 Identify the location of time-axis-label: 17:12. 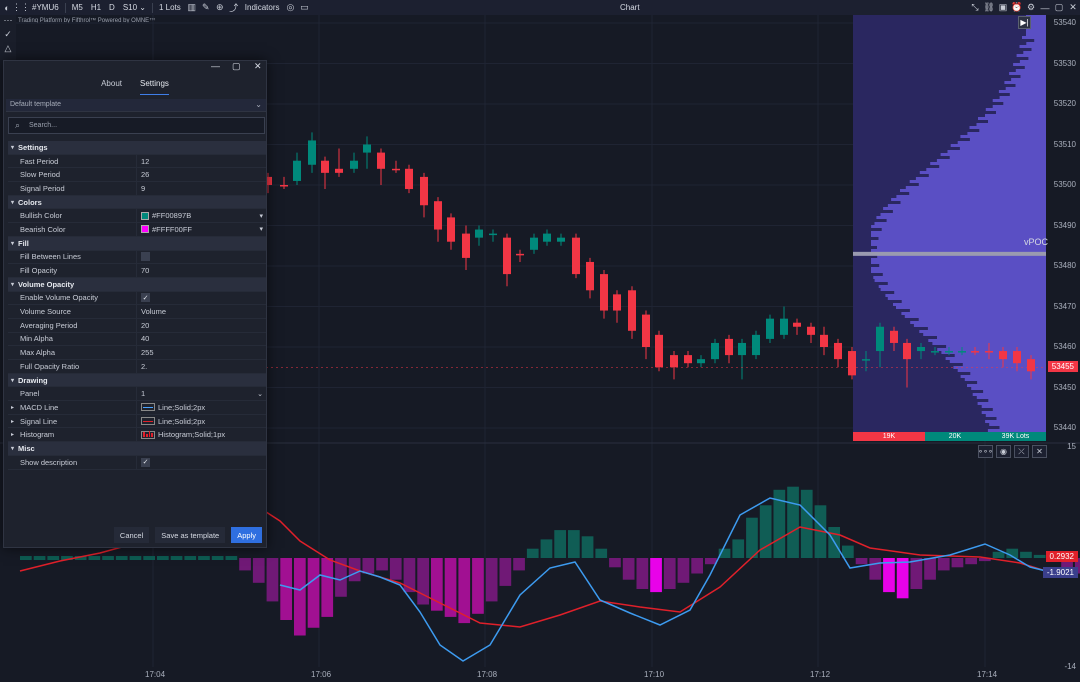
(820, 674).